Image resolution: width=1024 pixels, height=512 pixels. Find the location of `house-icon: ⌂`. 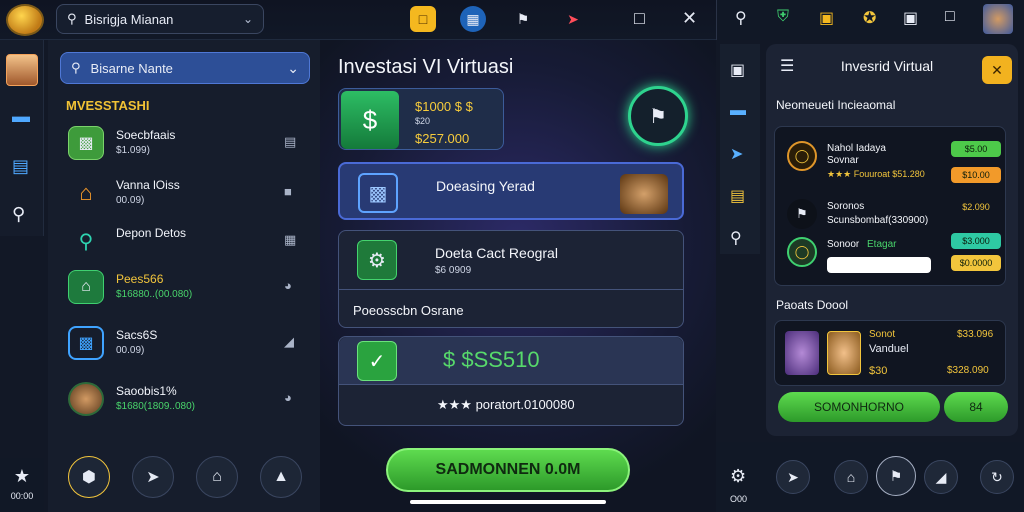

house-icon: ⌂ is located at coordinates (86, 192).